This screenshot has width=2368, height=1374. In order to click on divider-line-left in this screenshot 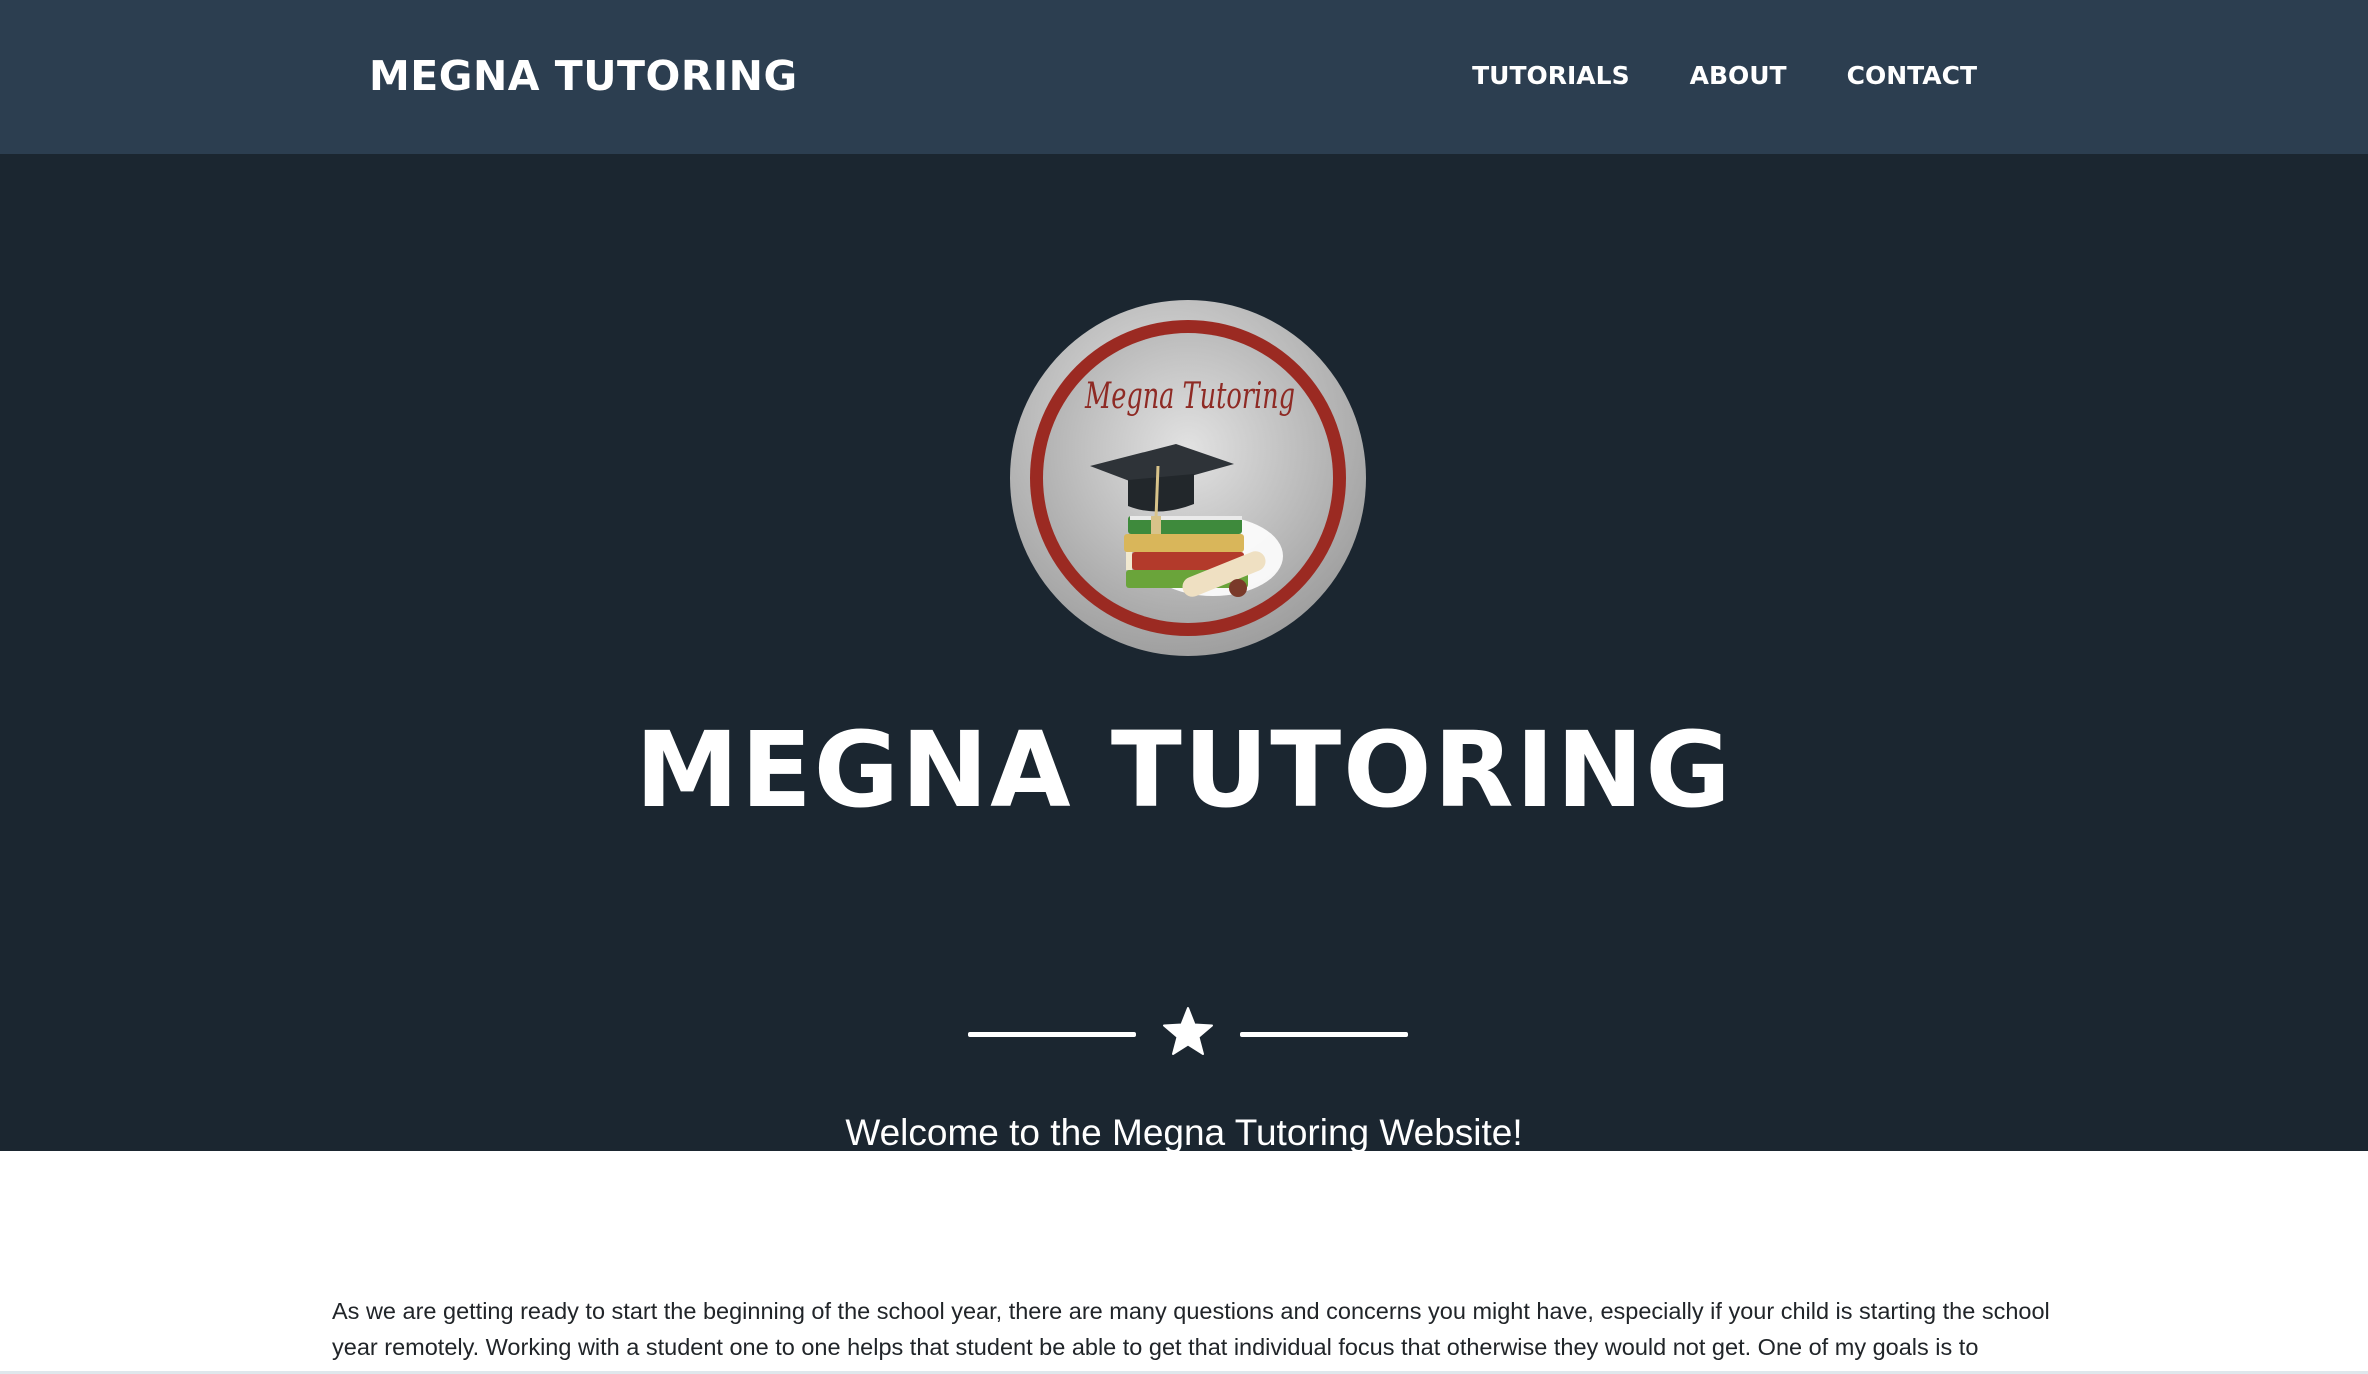, I will do `click(1052, 1034)`.